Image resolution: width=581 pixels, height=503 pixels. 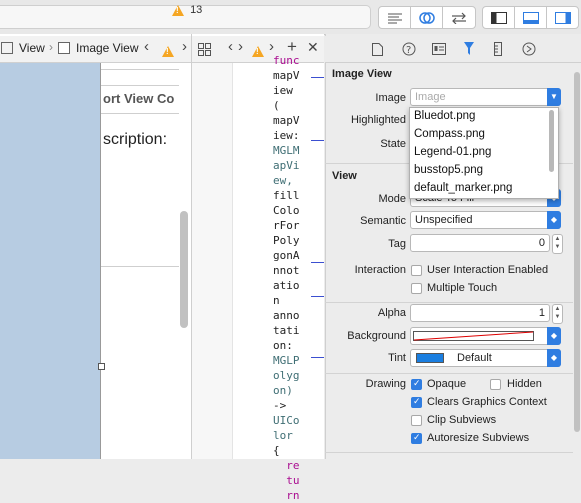 What do you see at coordinates (283, 435) in the screenshot?
I see `code-line: lor` at bounding box center [283, 435].